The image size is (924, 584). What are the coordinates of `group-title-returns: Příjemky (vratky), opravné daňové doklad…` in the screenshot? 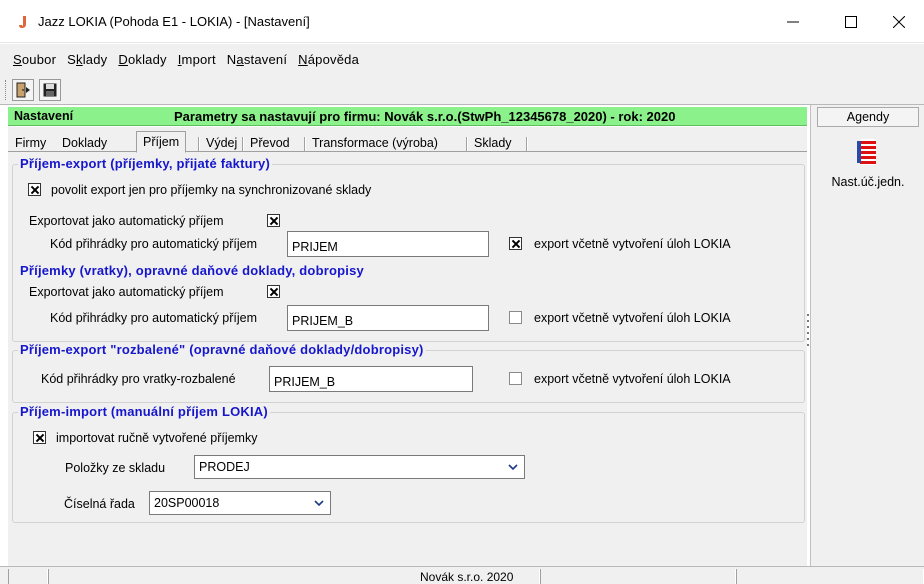 It's located at (192, 270).